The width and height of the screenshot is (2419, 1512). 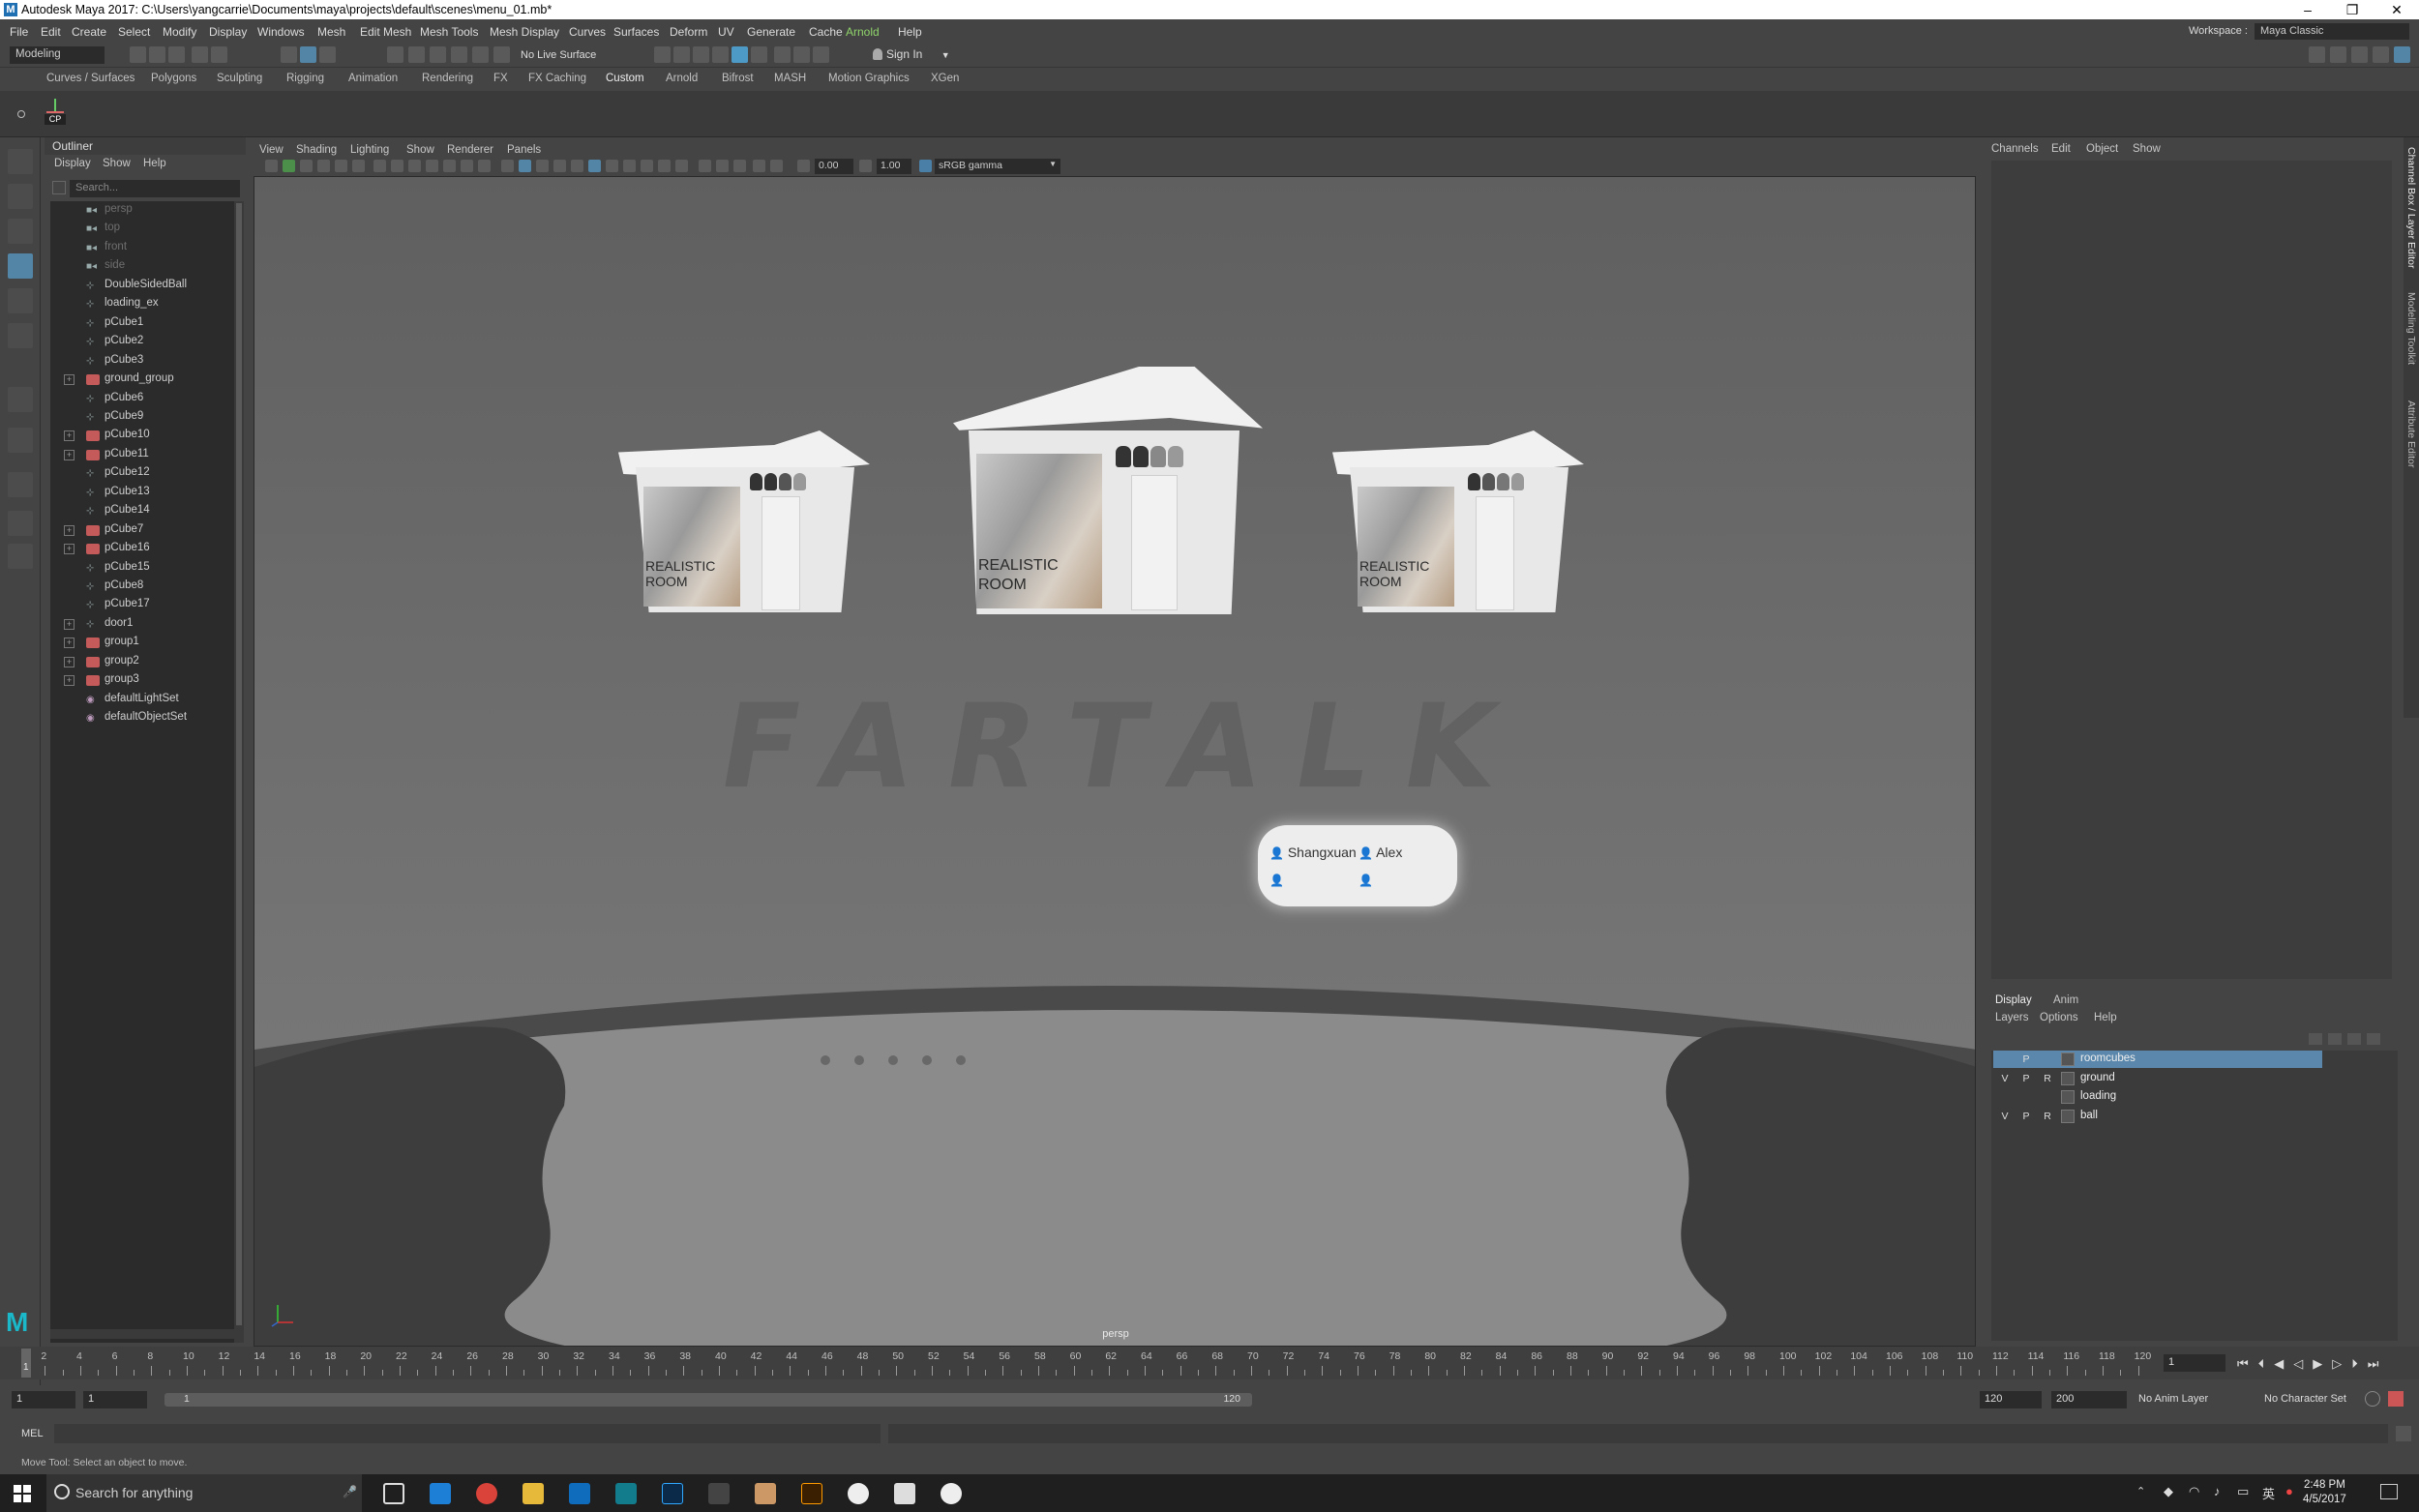 What do you see at coordinates (142, 549) in the screenshot?
I see `outliner-item: + pCube16` at bounding box center [142, 549].